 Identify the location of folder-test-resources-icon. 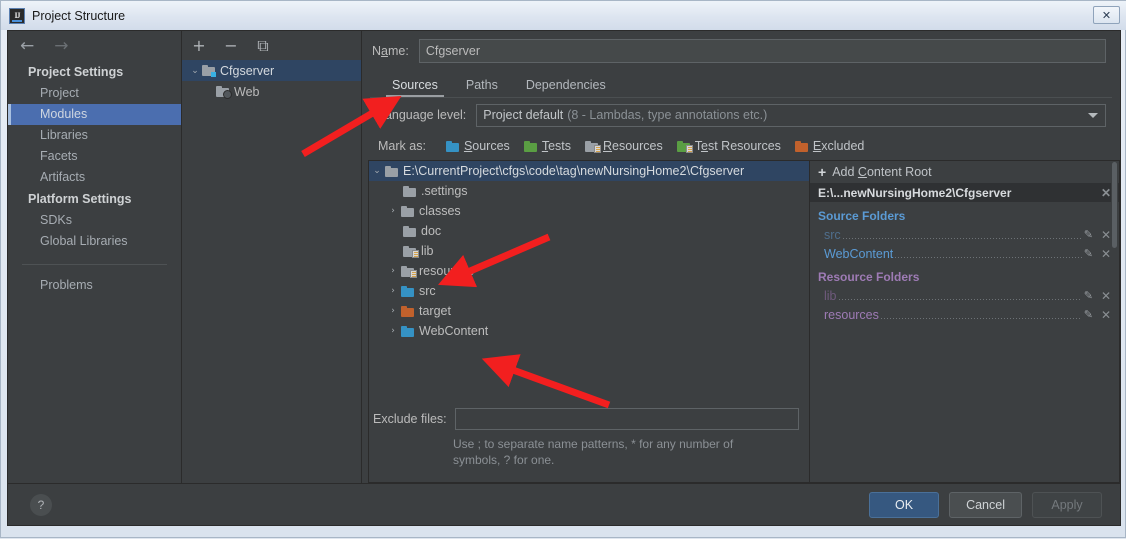
(684, 146).